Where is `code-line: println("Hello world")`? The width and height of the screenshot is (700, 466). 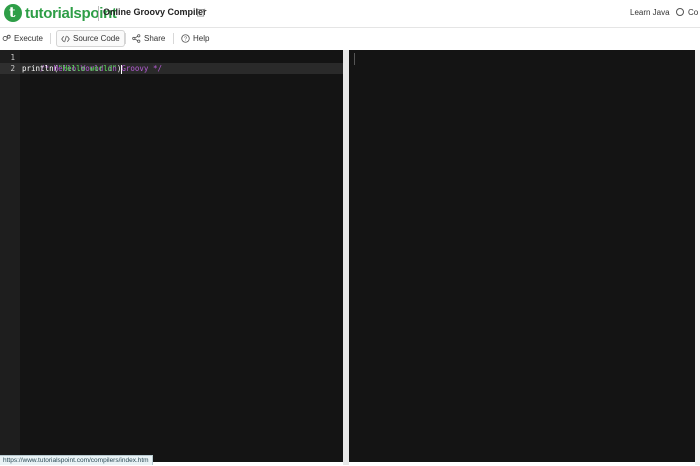 code-line: println("Hello world") is located at coordinates (72, 68).